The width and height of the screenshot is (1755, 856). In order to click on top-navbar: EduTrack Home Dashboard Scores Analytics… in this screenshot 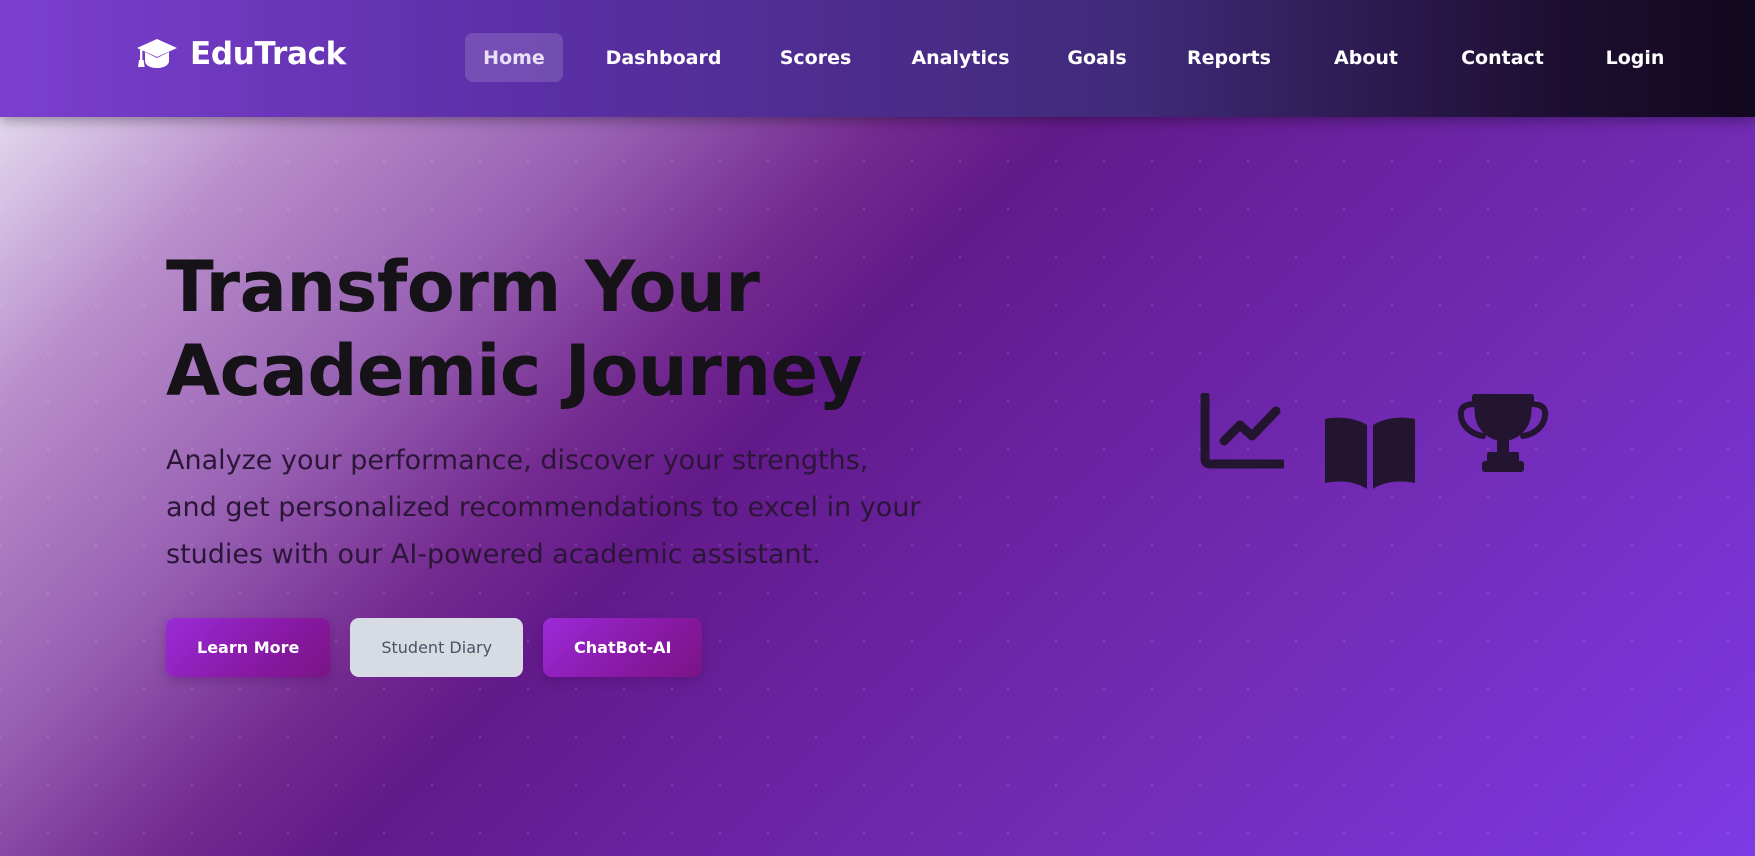, I will do `click(877, 58)`.